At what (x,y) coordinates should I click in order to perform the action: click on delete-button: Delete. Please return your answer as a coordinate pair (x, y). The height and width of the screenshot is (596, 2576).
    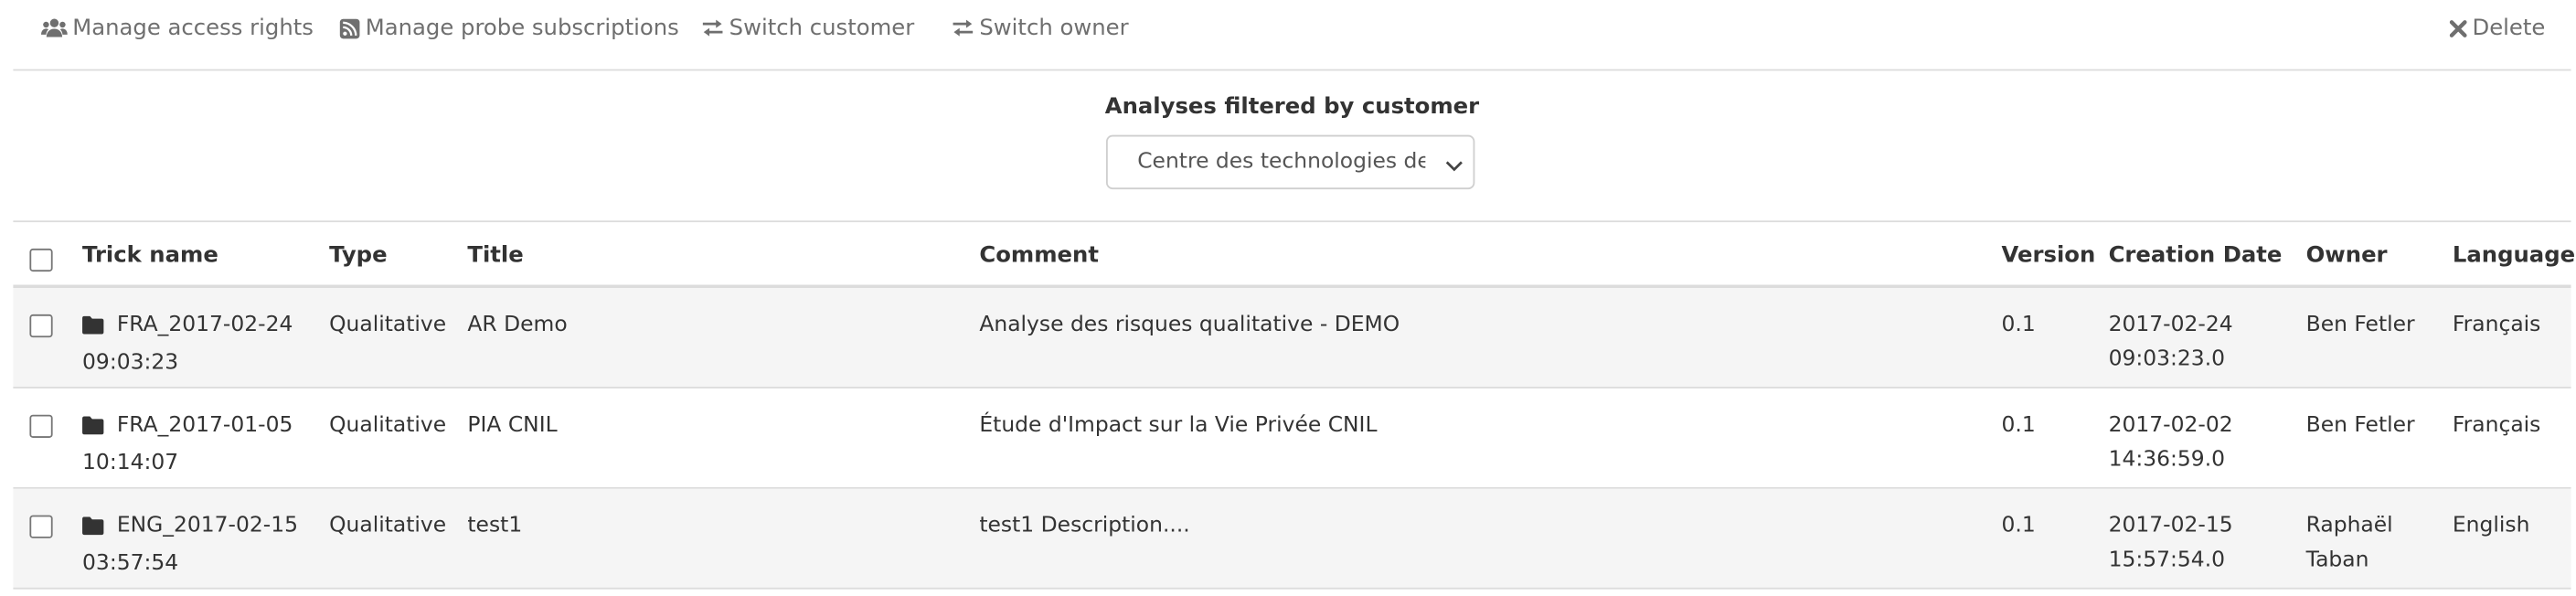
    Looking at the image, I should click on (2497, 29).